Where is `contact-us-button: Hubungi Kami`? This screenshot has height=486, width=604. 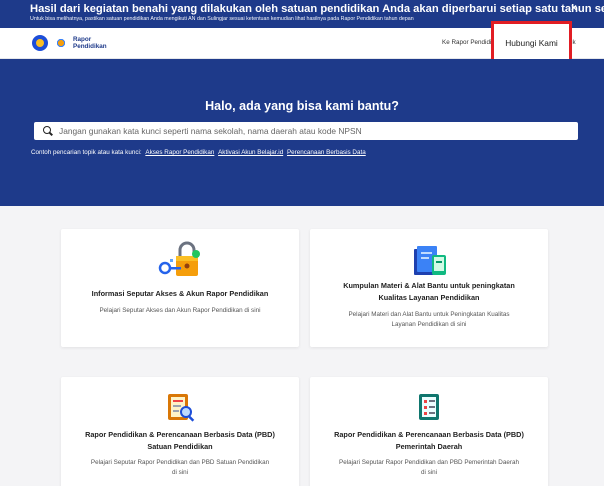 contact-us-button: Hubungi Kami is located at coordinates (531, 41).